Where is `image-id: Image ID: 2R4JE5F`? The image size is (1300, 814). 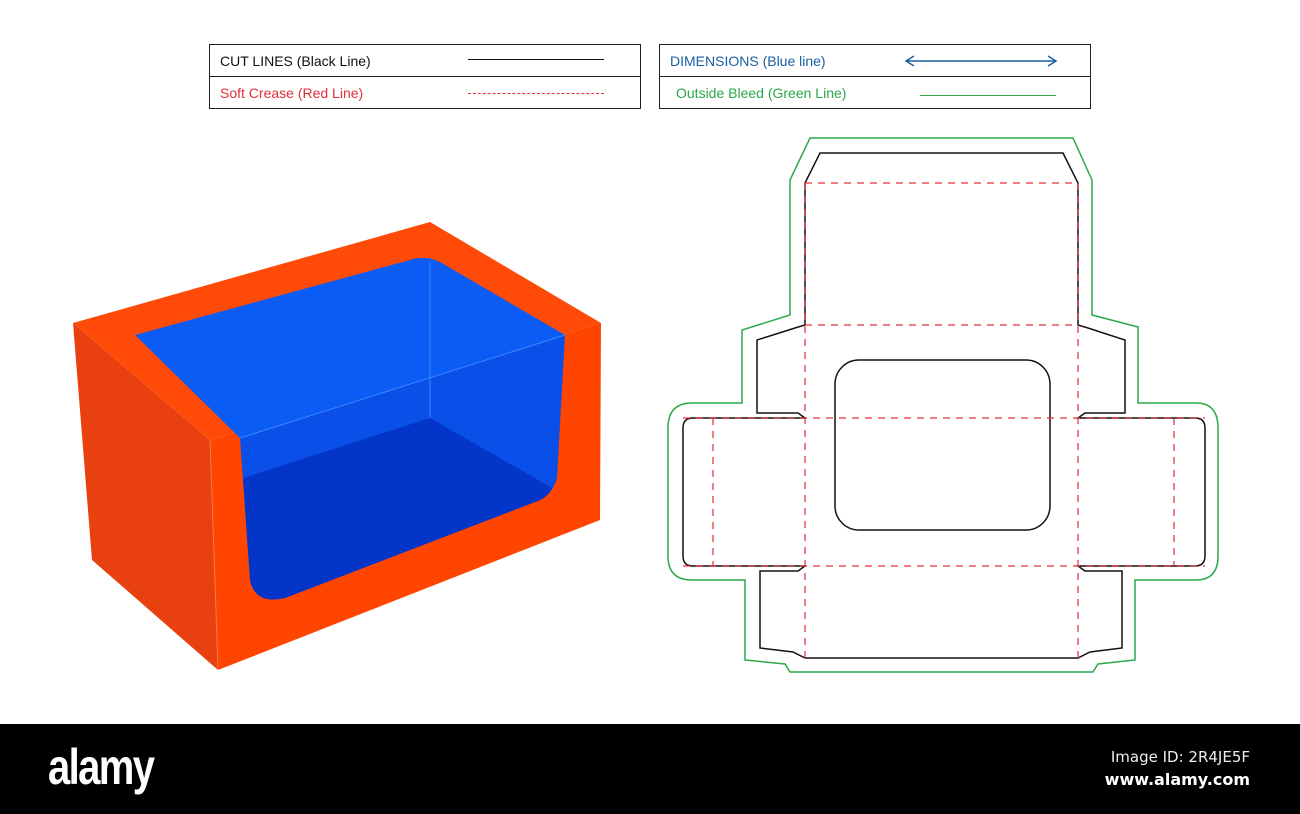
image-id: Image ID: 2R4JE5F is located at coordinates (1180, 757).